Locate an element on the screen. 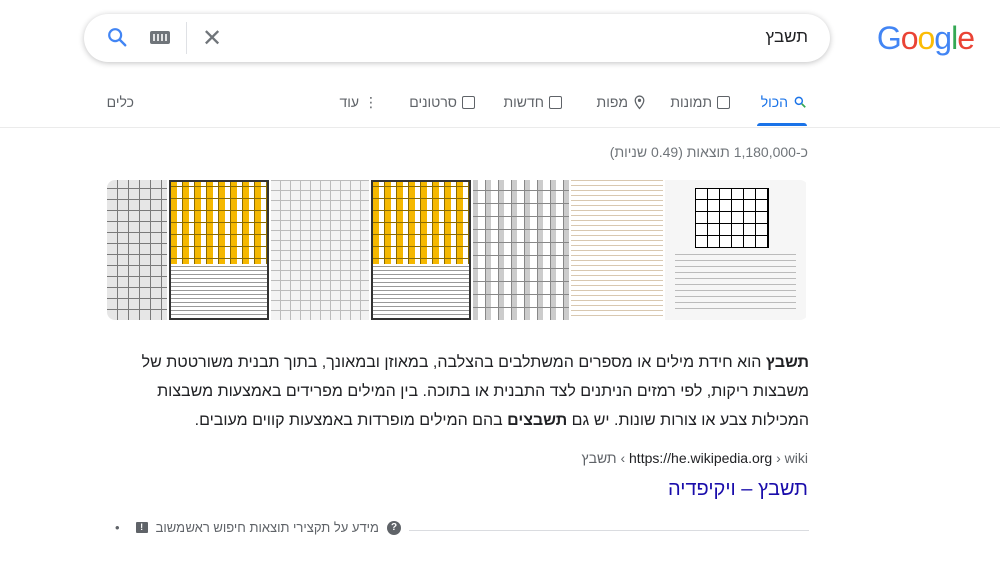 The image size is (1000, 562). tab-all: הכול is located at coordinates (784, 102).